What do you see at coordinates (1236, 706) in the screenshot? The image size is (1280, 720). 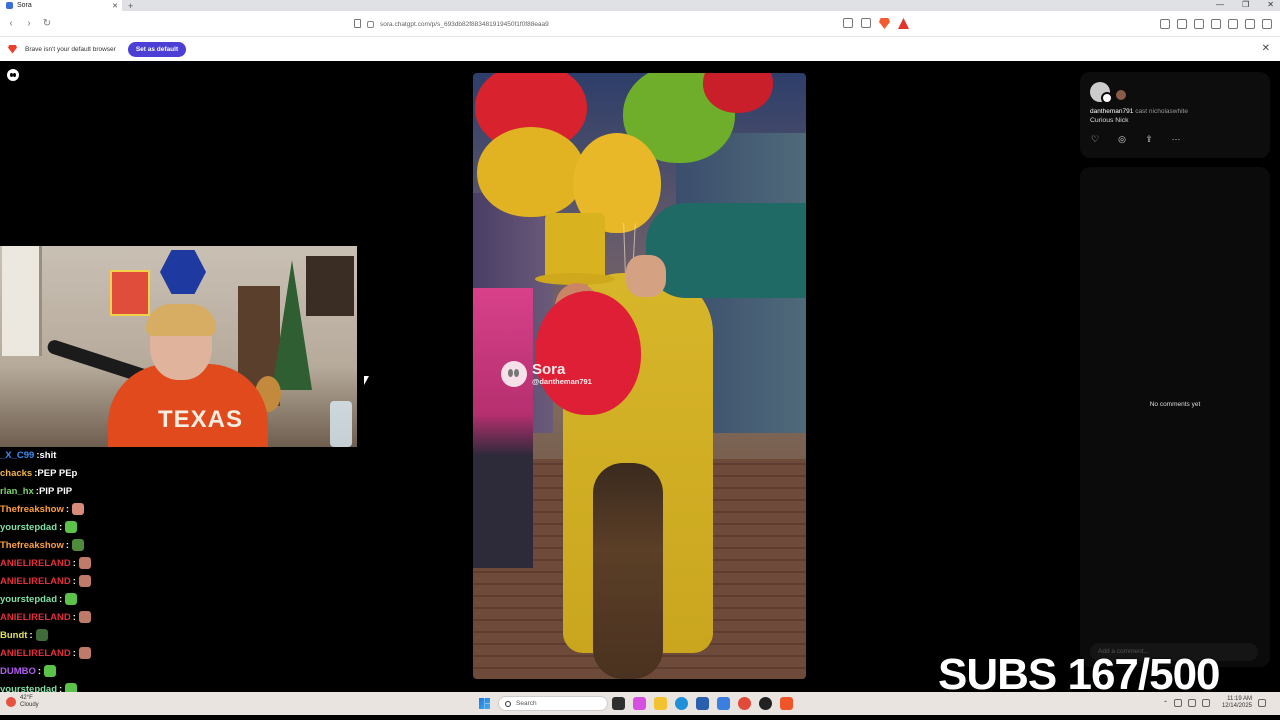 I see `clock-date: 12/14/2025` at bounding box center [1236, 706].